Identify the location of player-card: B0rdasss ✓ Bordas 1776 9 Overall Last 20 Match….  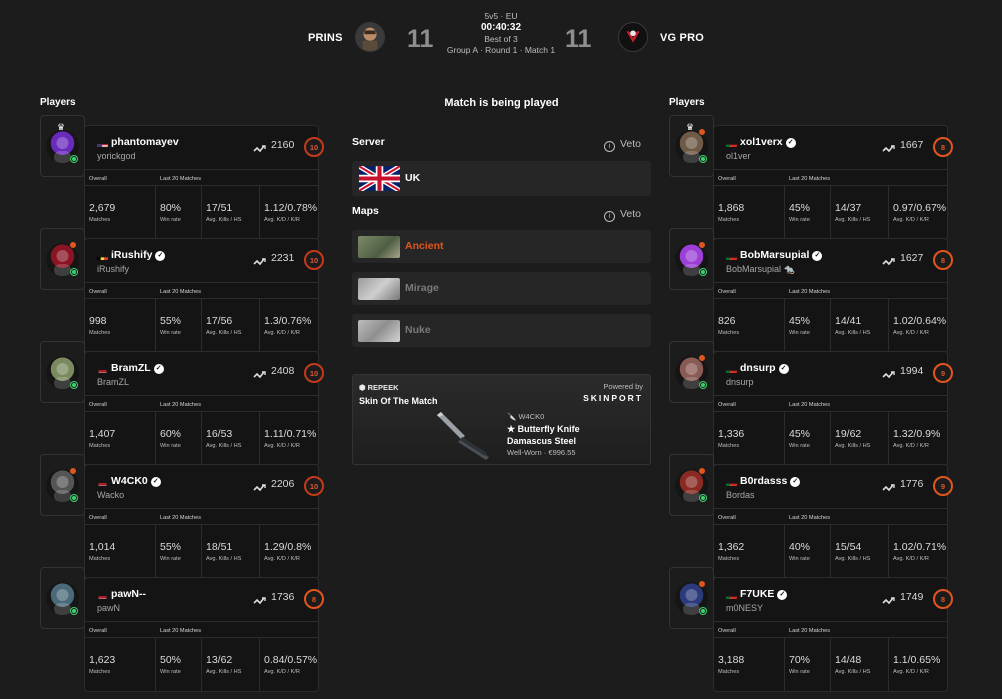
(833, 521).